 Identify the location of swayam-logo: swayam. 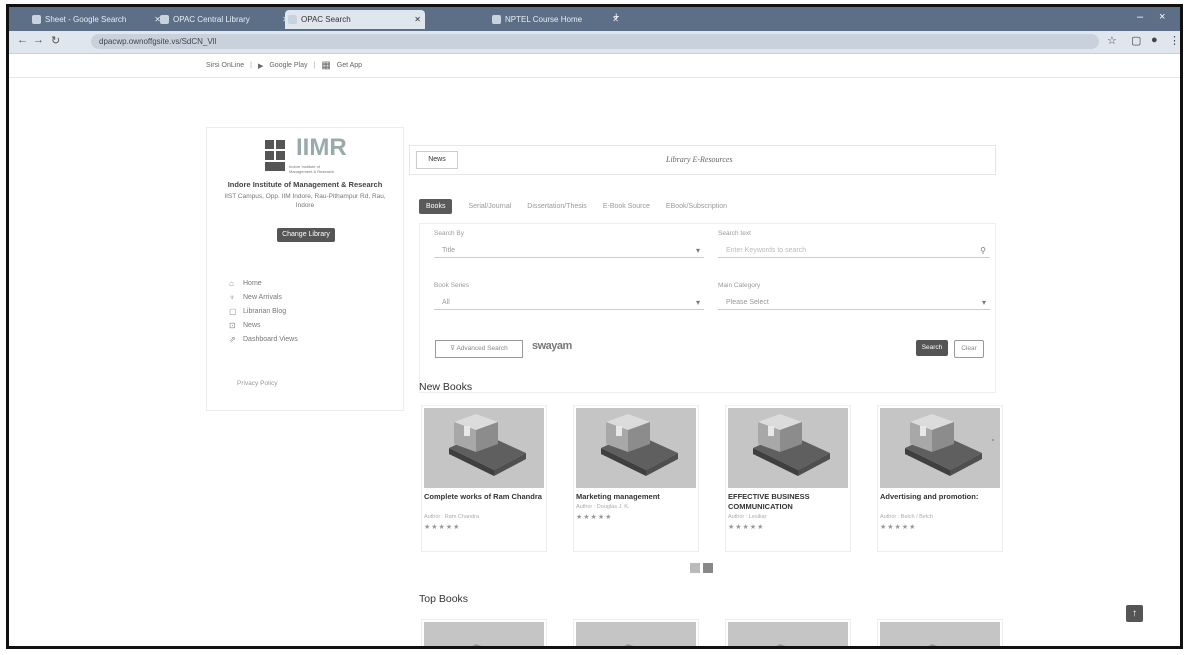
(554, 345).